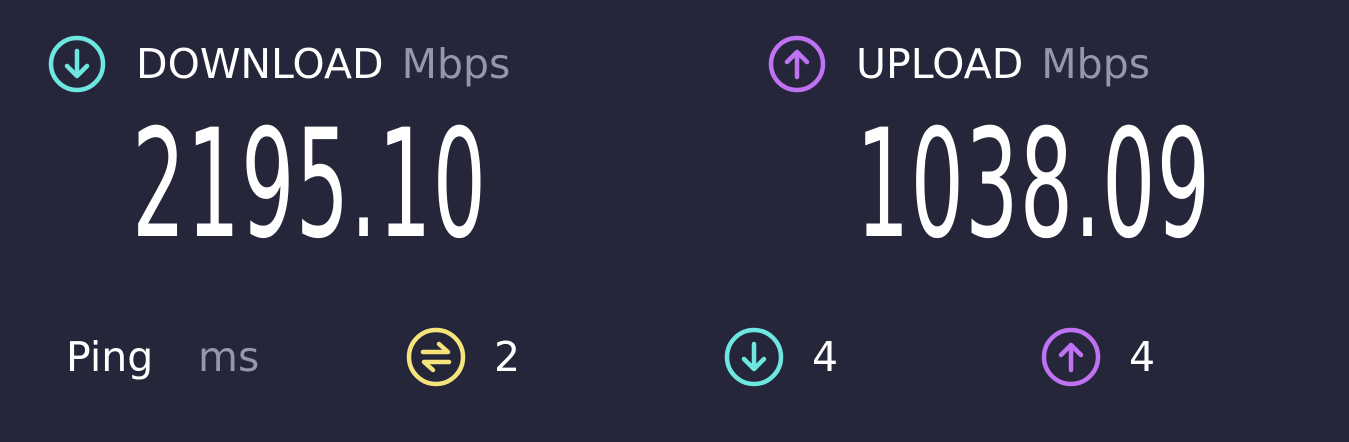 This screenshot has height=442, width=1349. What do you see at coordinates (110, 357) in the screenshot?
I see `ping-label: Ping` at bounding box center [110, 357].